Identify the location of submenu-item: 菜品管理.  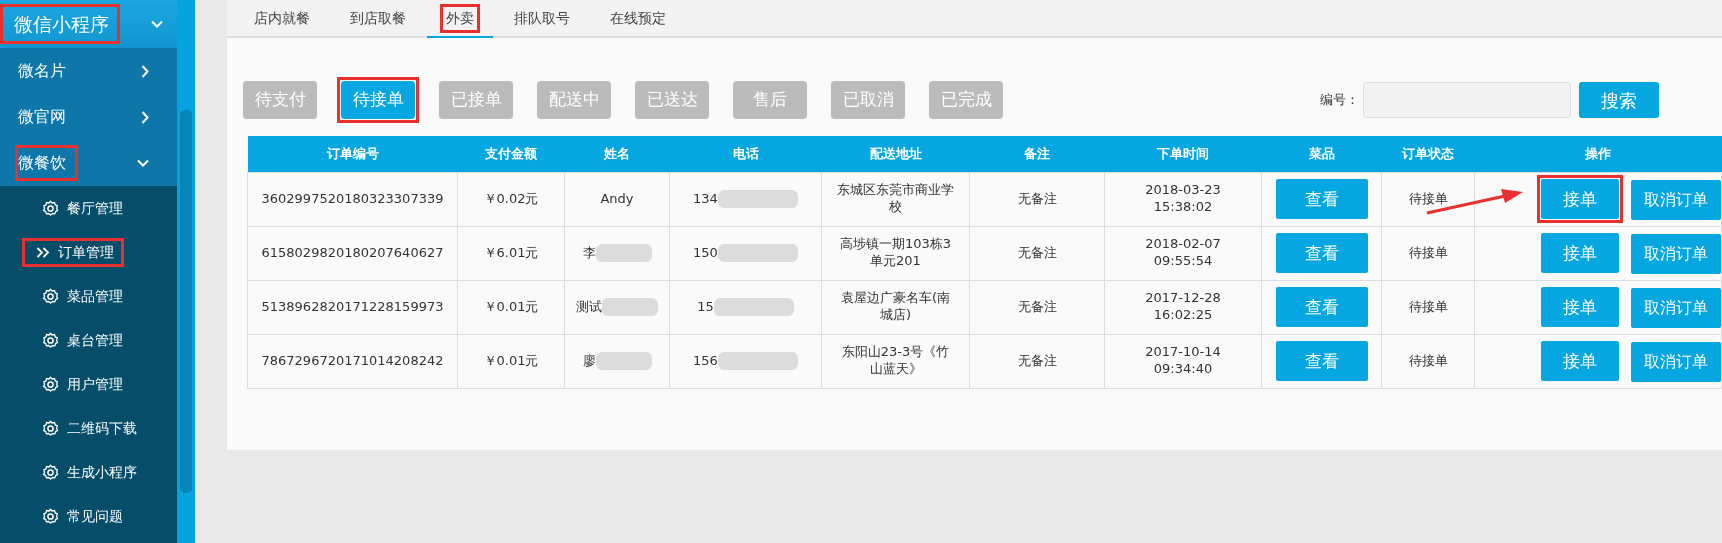
(89, 296).